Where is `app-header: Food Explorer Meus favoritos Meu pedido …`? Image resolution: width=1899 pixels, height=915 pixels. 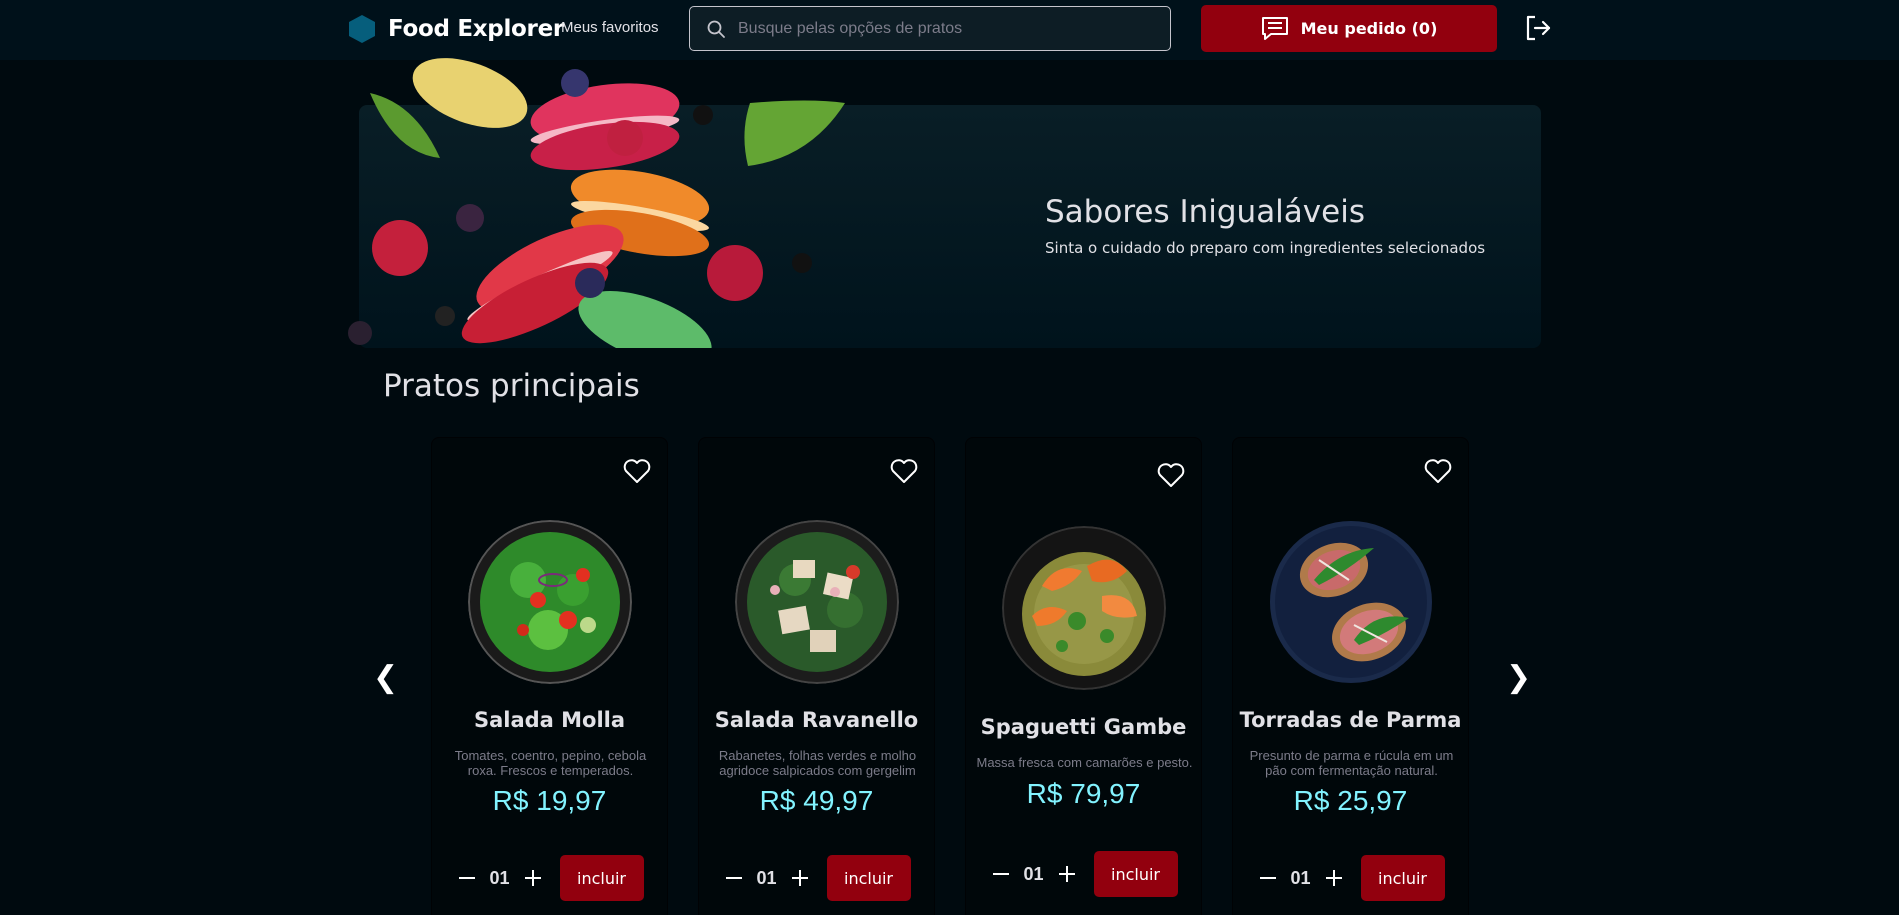
app-header: Food Explorer Meus favoritos Meu pedido … is located at coordinates (949, 30).